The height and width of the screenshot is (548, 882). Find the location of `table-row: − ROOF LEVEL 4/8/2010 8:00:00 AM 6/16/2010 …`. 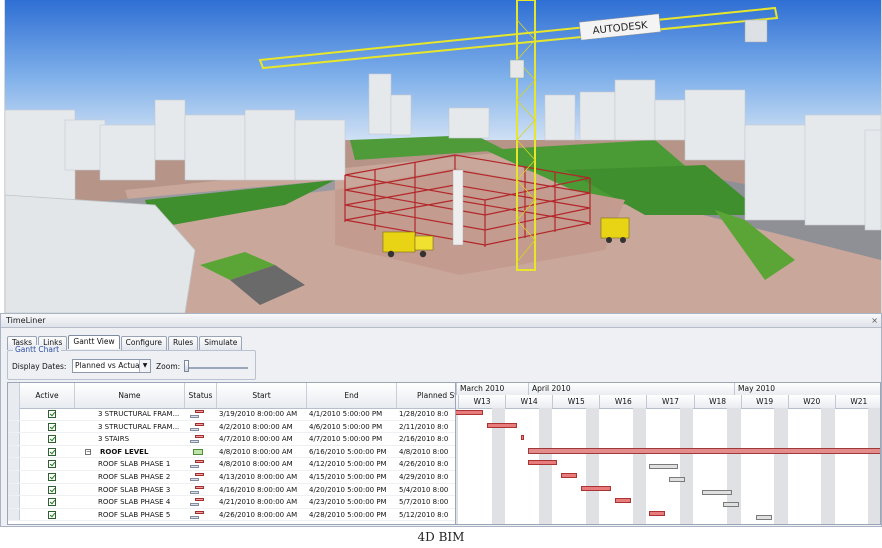

table-row: − ROOF LEVEL 4/8/2010 8:00:00 AM 6/16/2010 … is located at coordinates (231, 452).